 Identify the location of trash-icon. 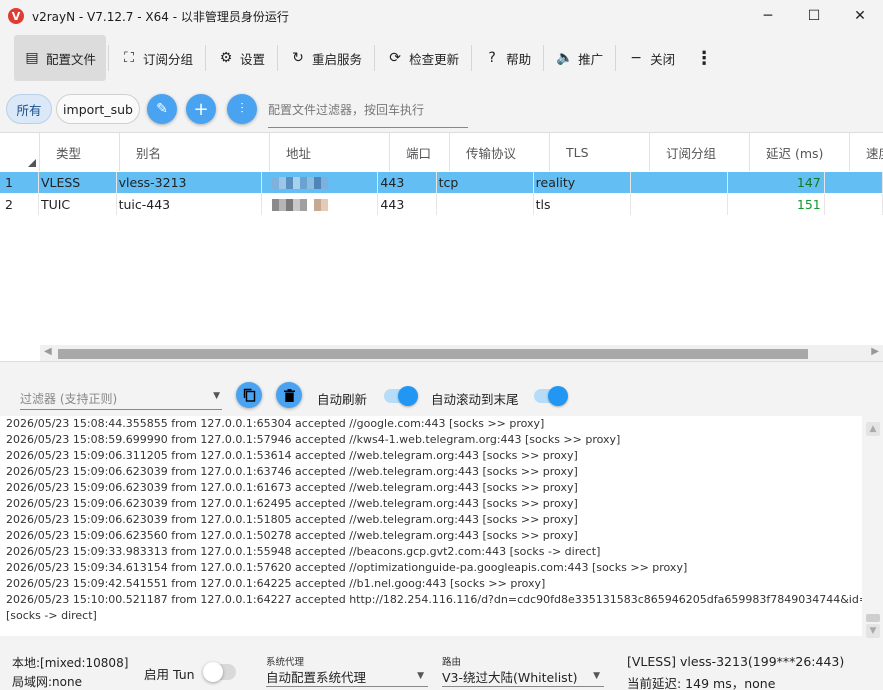
(289, 395).